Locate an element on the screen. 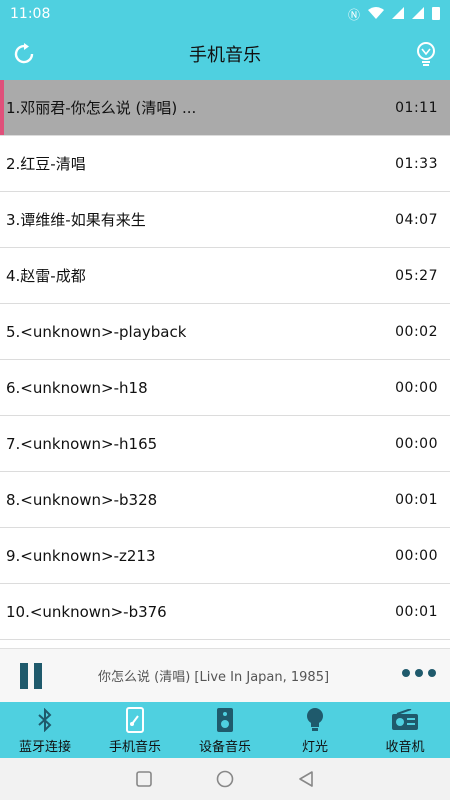  song-duration: 00:02 is located at coordinates (416, 331).